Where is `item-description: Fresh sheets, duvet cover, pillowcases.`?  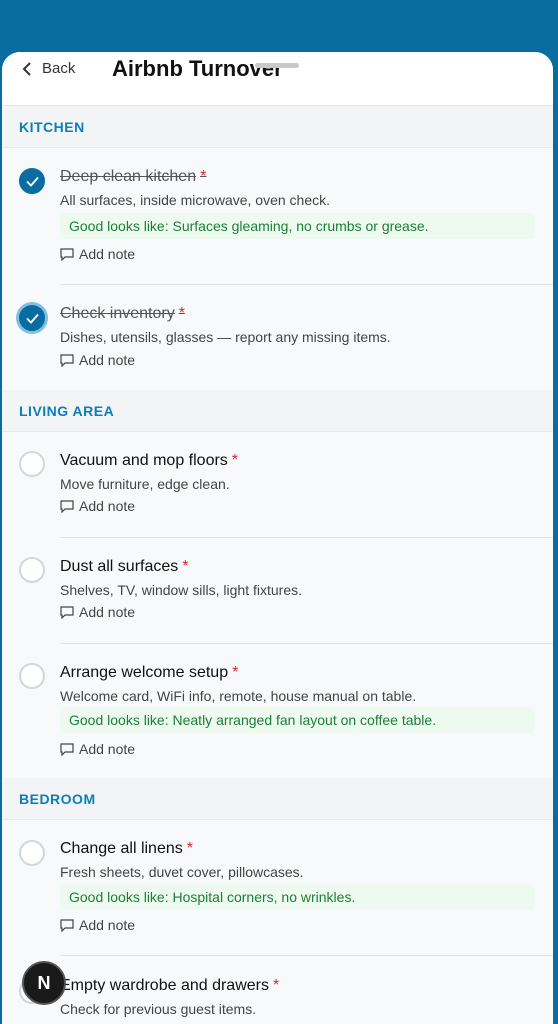
item-description: Fresh sheets, duvet cover, pillowcases. is located at coordinates (182, 872).